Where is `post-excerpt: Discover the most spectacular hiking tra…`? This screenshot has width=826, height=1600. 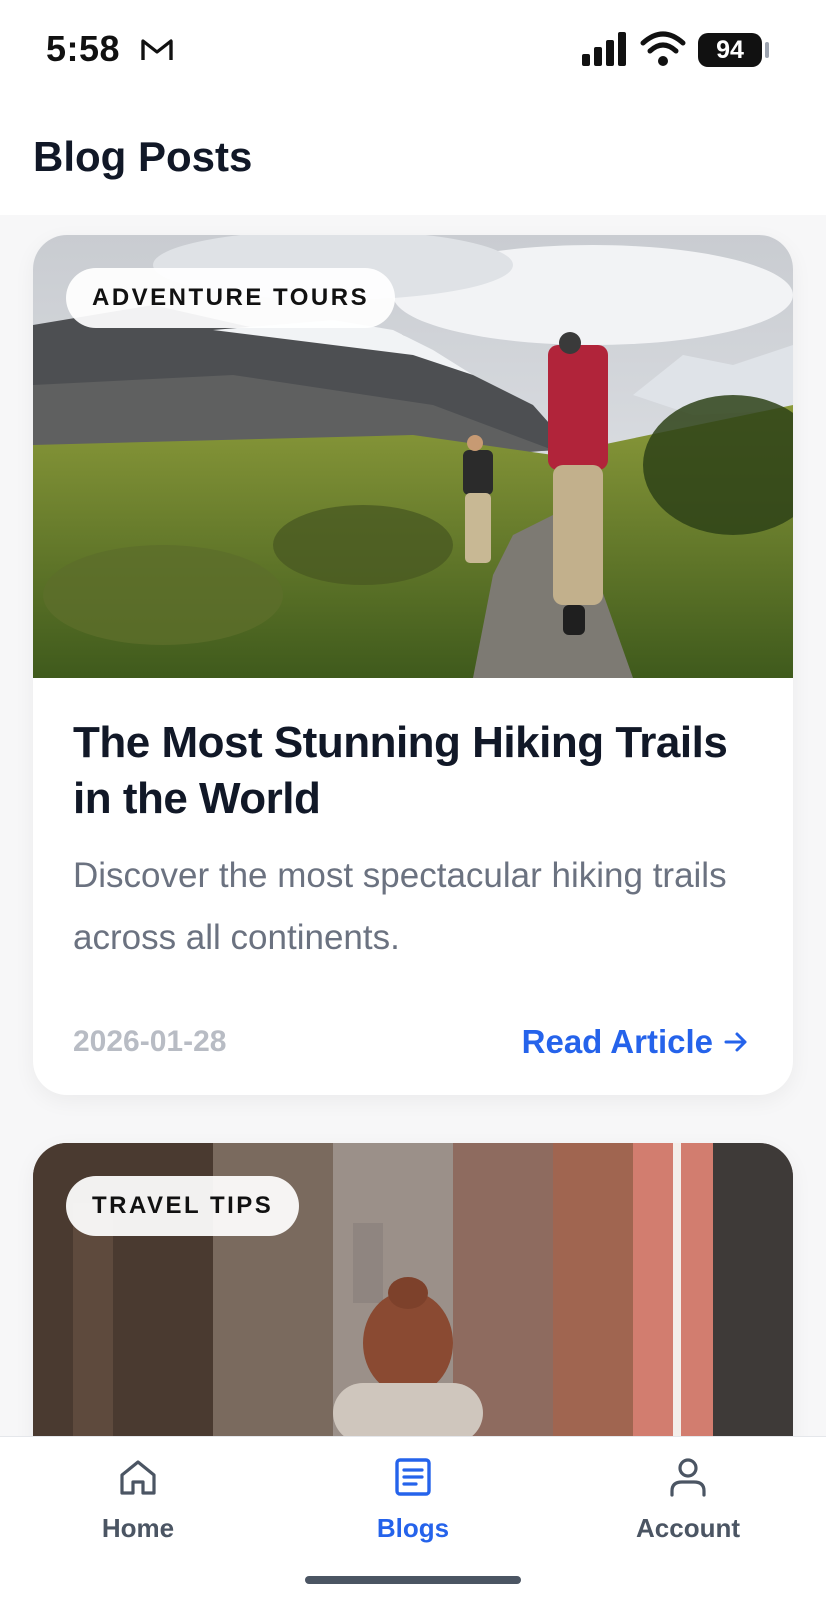 post-excerpt: Discover the most spectacular hiking tra… is located at coordinates (400, 906).